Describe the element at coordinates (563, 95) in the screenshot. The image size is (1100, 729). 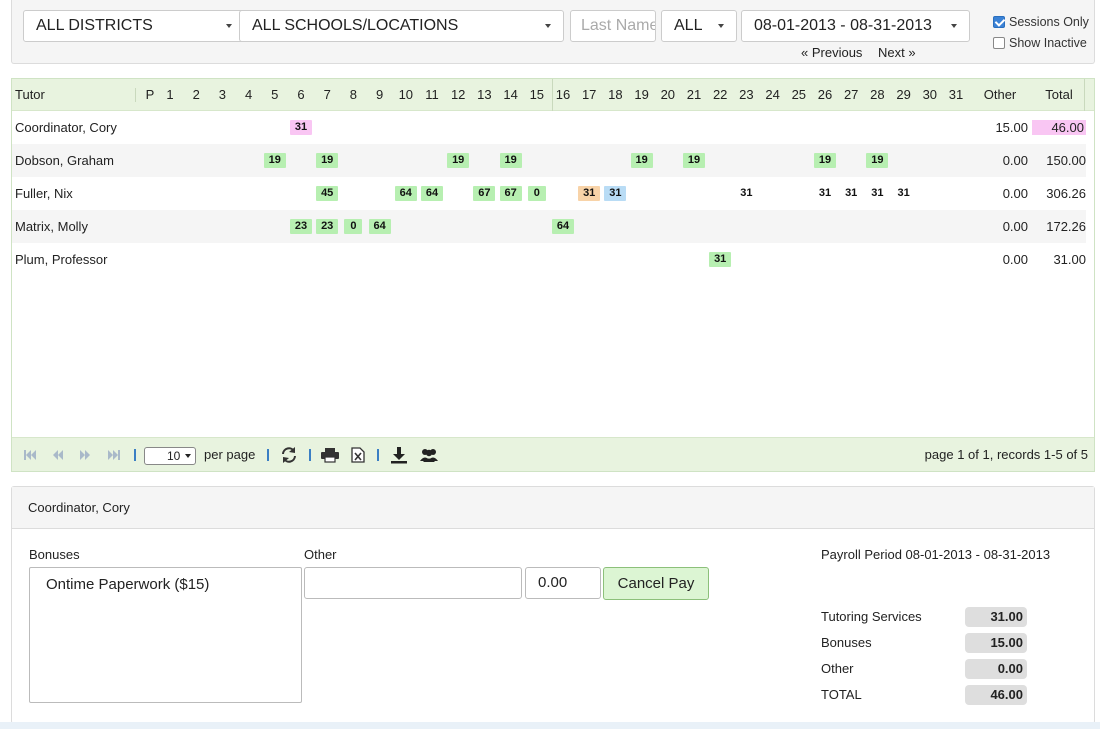
I see `col-header-day: 16` at that location.